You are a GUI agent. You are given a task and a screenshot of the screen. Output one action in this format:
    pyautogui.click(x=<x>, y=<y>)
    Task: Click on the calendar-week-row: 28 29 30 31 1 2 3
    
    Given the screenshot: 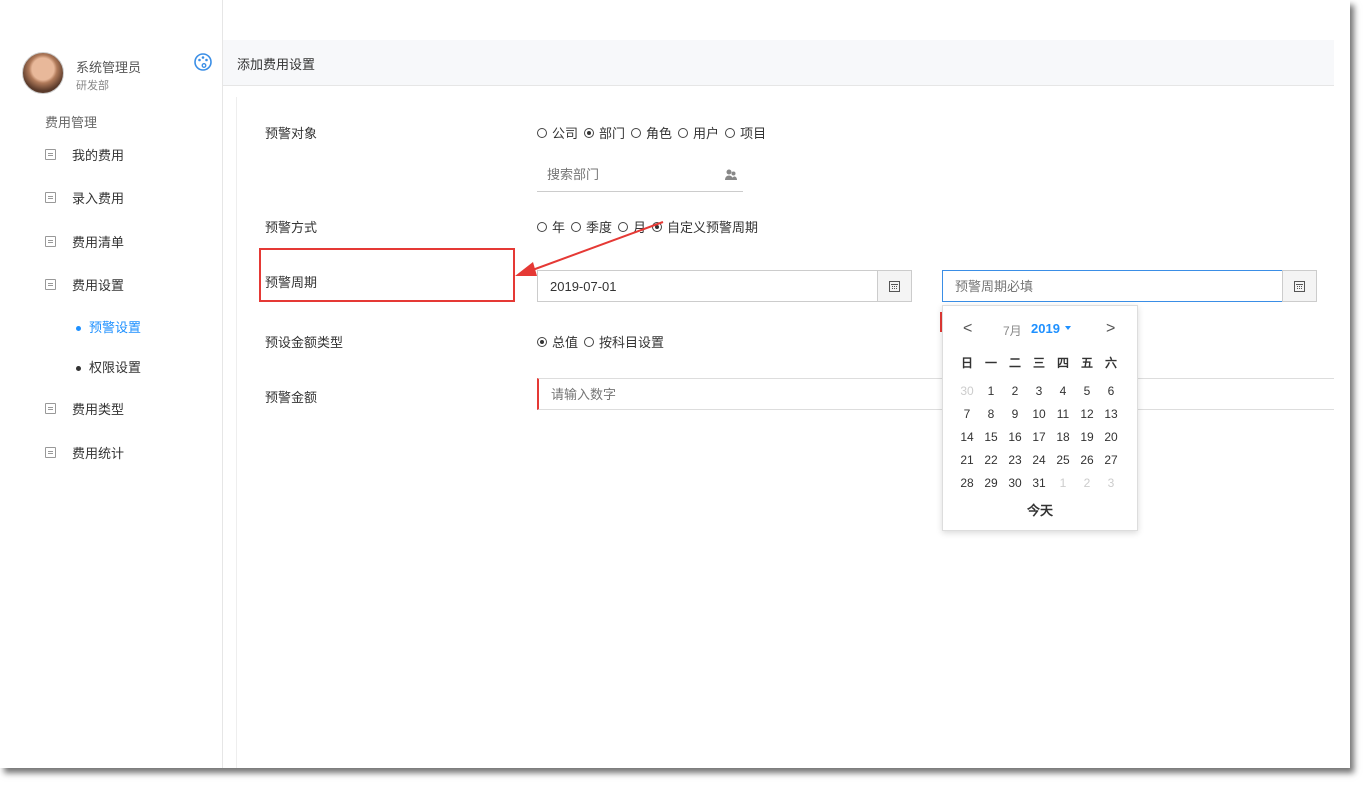 What is the action you would take?
    pyautogui.click(x=1039, y=487)
    